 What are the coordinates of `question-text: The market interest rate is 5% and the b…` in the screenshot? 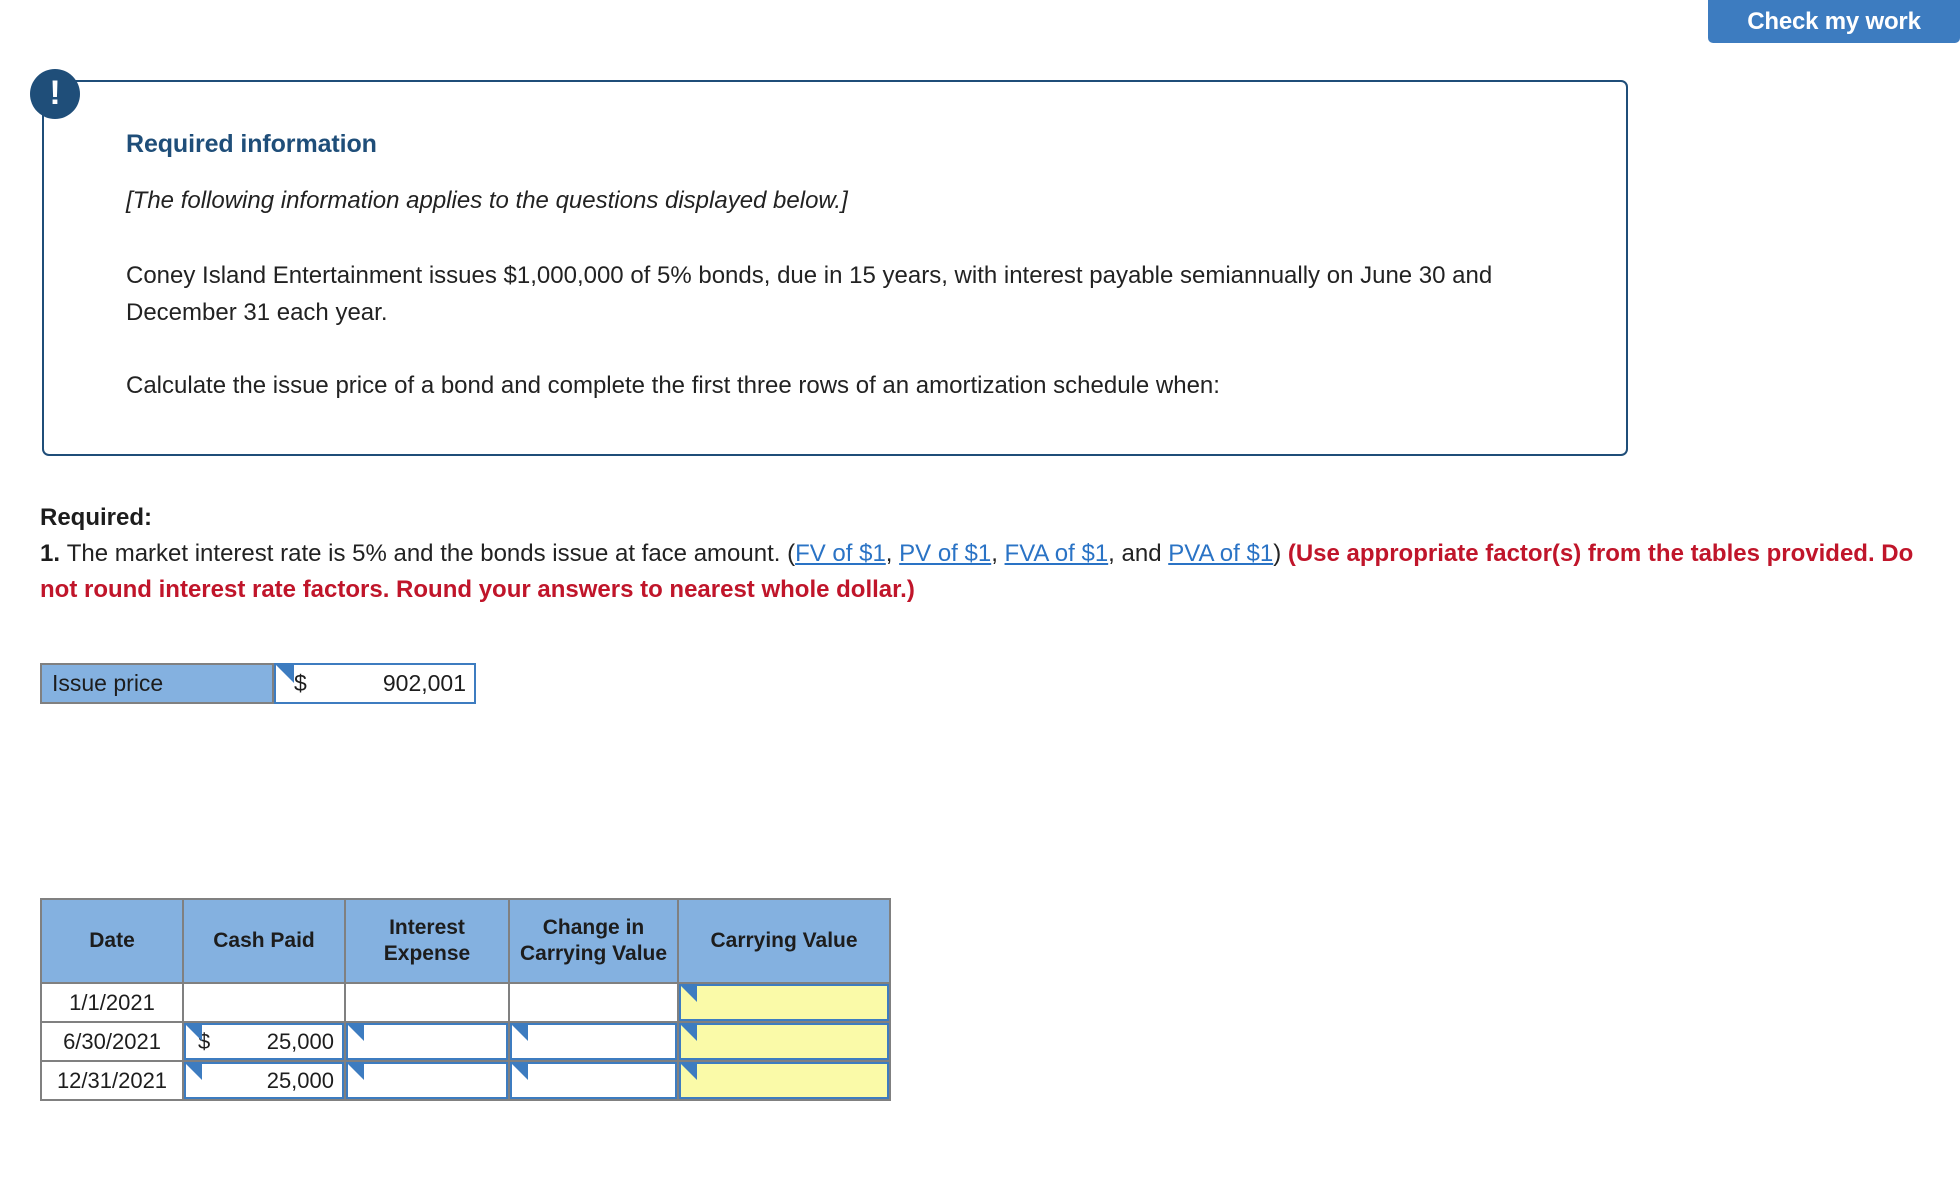 It's located at (431, 553).